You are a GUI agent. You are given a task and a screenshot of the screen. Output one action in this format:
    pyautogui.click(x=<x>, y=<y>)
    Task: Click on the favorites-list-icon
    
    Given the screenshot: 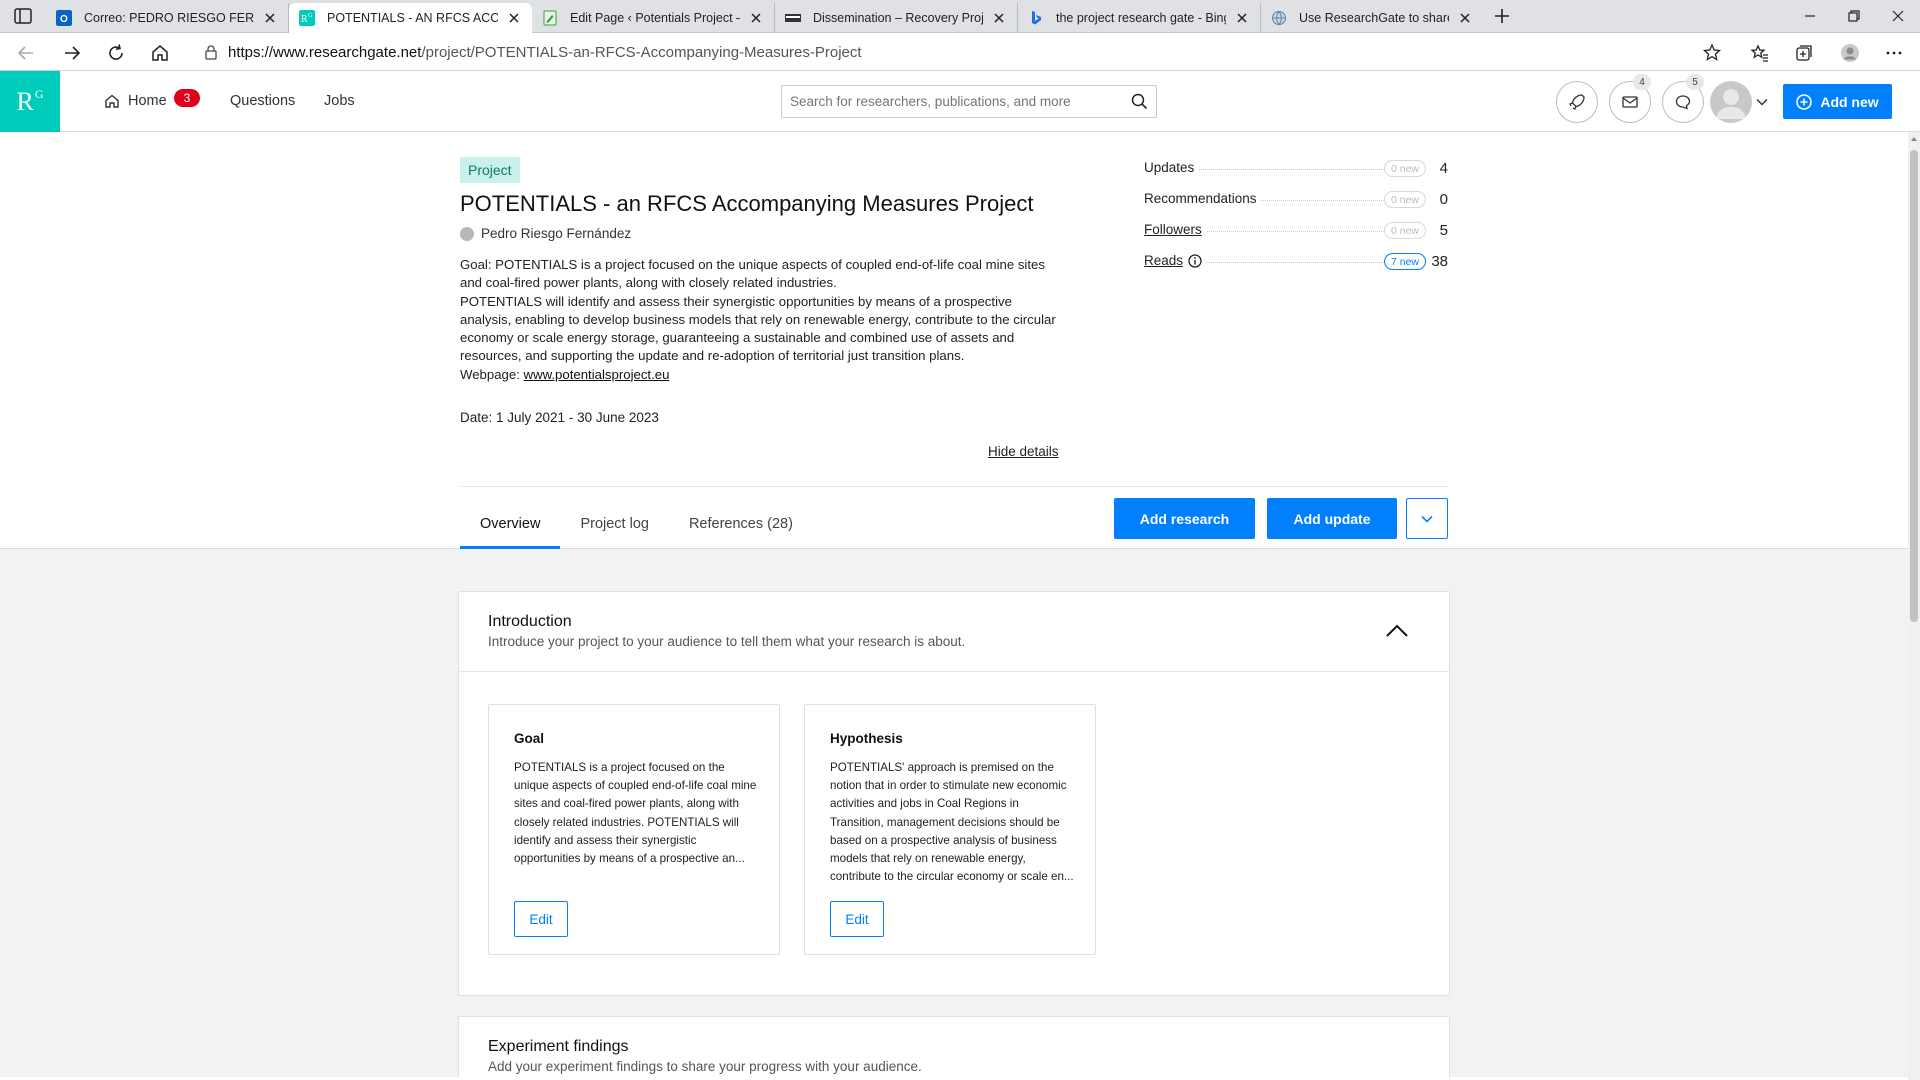 What is the action you would take?
    pyautogui.click(x=1760, y=53)
    